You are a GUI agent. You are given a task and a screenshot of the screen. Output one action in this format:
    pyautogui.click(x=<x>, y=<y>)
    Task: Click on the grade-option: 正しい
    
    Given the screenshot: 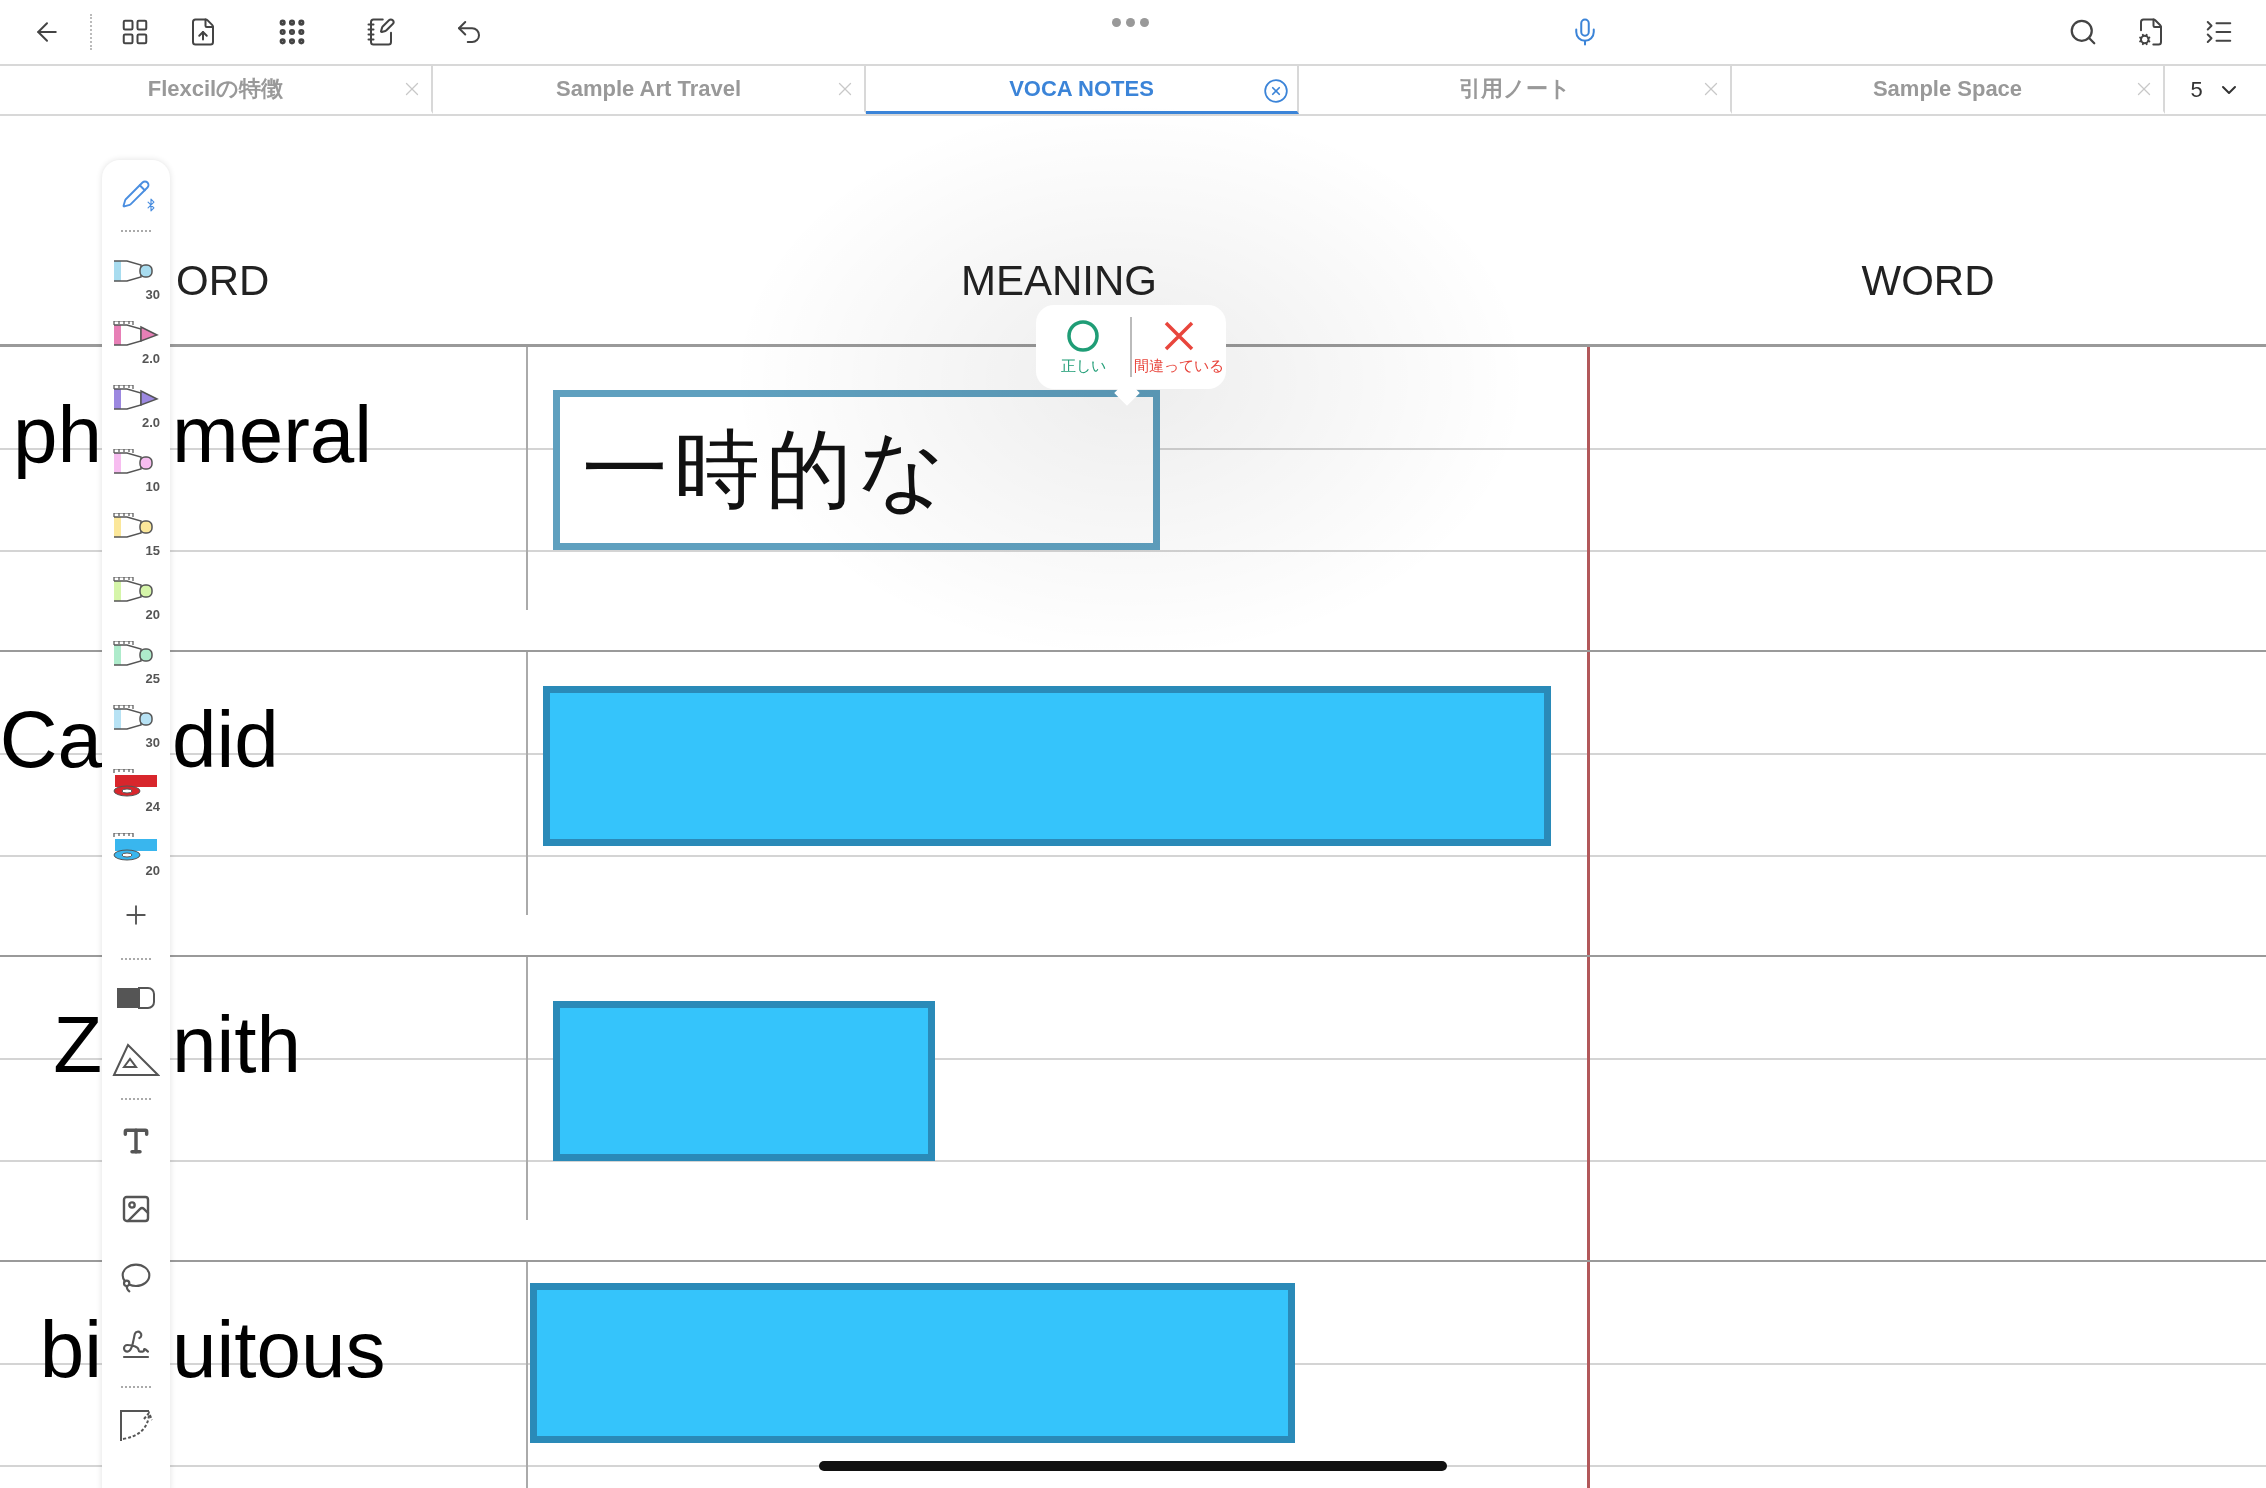 What is the action you would take?
    pyautogui.click(x=1083, y=347)
    